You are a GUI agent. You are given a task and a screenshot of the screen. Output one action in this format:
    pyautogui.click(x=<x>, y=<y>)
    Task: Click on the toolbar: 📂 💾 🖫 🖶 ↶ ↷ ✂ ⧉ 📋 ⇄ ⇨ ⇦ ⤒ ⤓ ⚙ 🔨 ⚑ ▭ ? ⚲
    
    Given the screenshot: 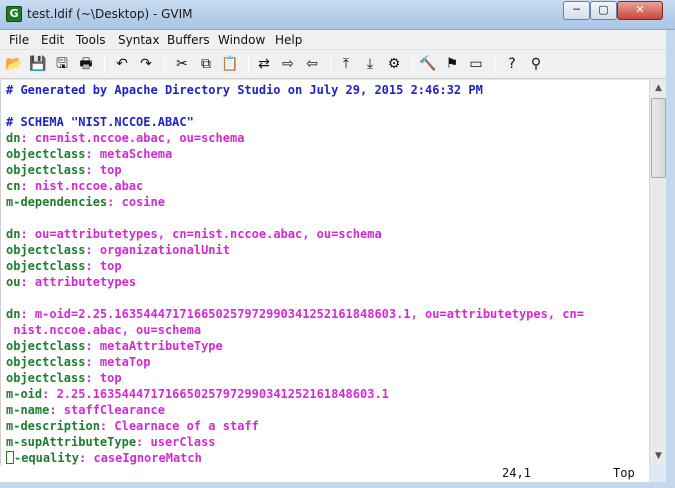 What is the action you would take?
    pyautogui.click(x=337, y=64)
    